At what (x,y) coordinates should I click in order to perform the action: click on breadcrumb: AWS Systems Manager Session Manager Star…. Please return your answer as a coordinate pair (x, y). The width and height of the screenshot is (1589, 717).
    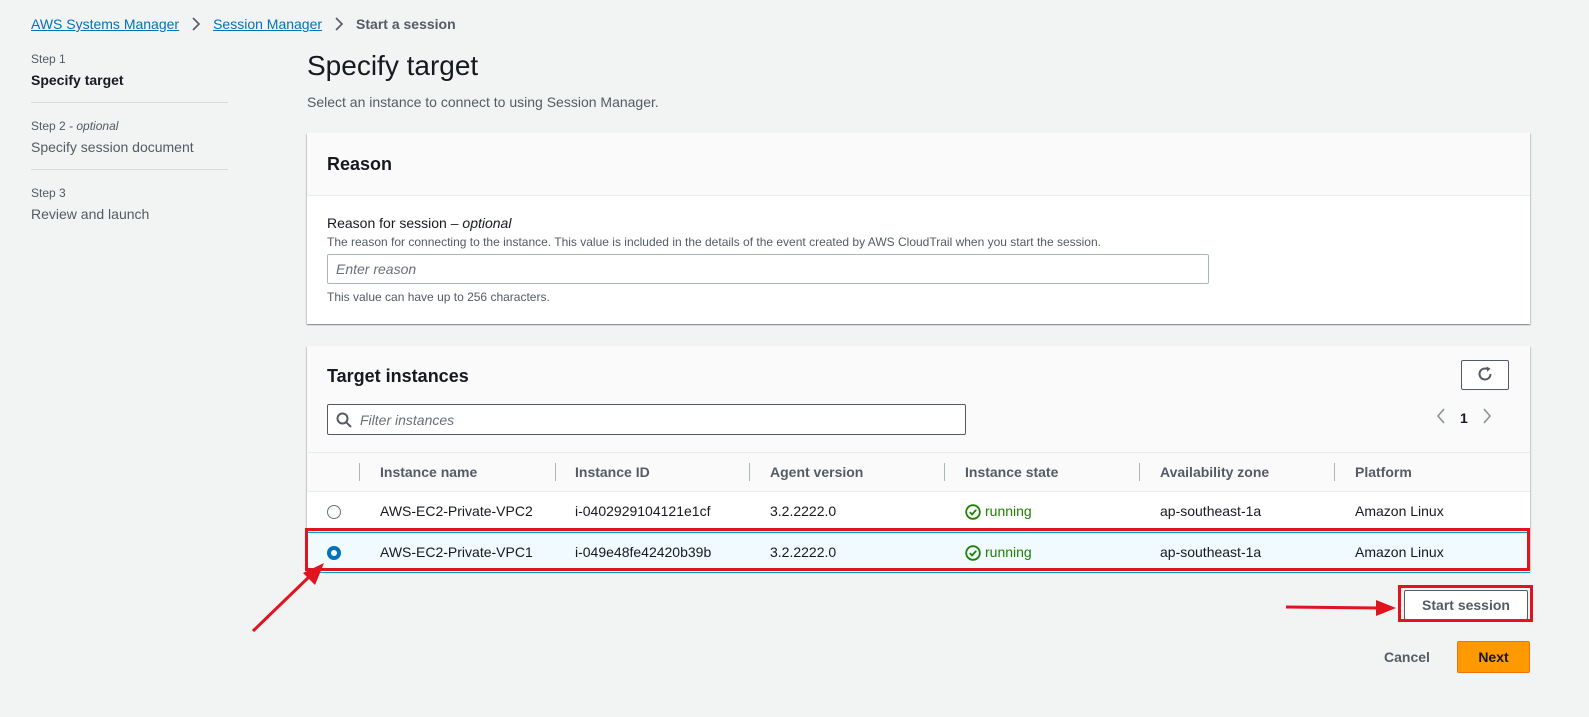
    Looking at the image, I should click on (243, 24).